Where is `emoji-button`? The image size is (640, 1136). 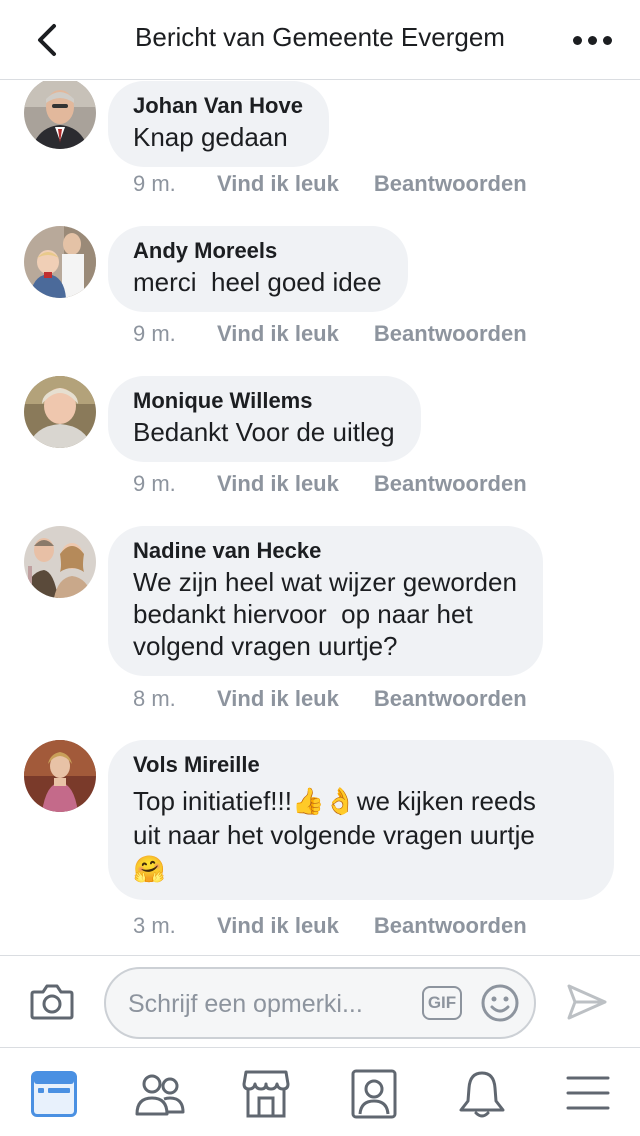
emoji-button is located at coordinates (500, 1003).